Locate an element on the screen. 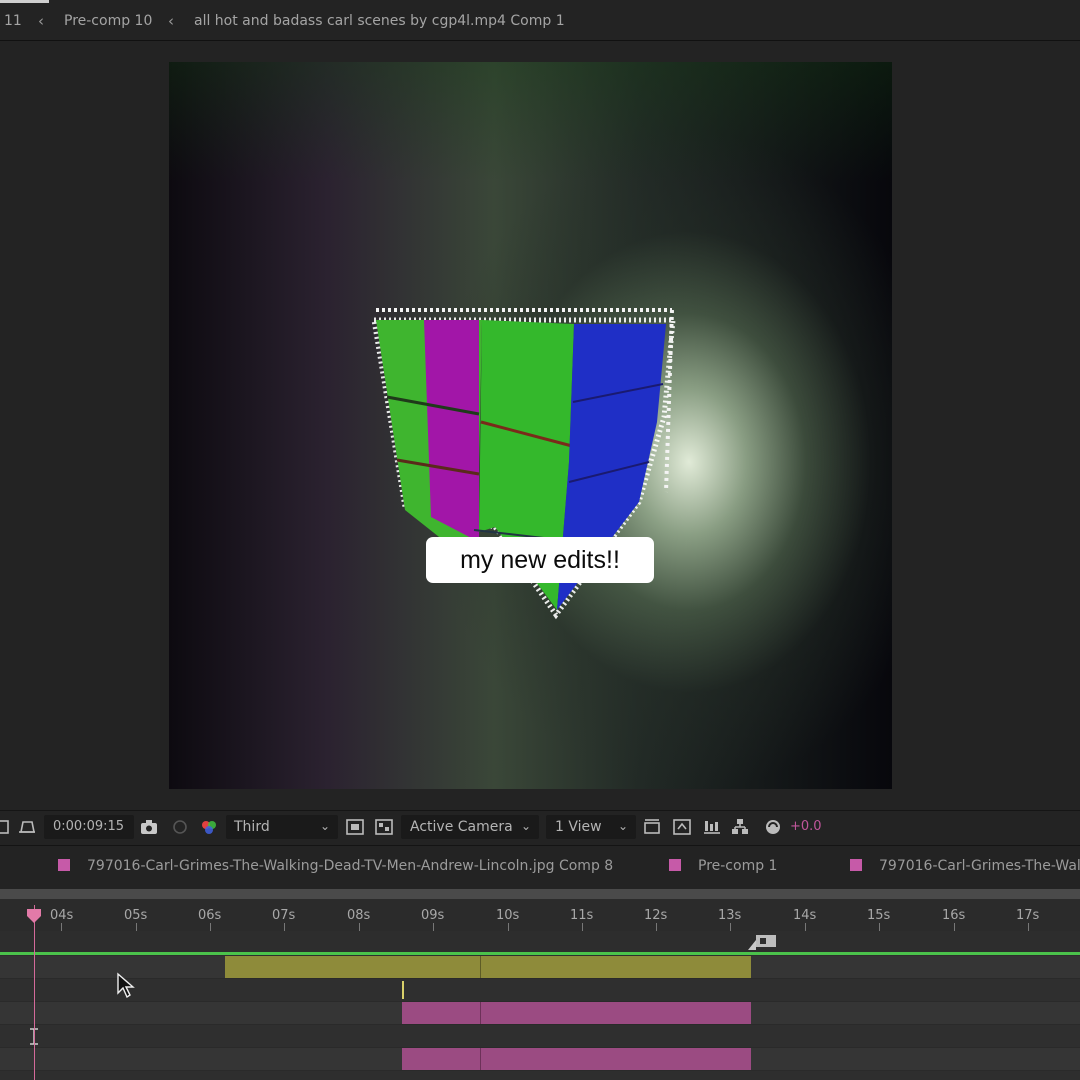 The image size is (1080, 1080). mouse-pointer-icon is located at coordinates (126, 985).